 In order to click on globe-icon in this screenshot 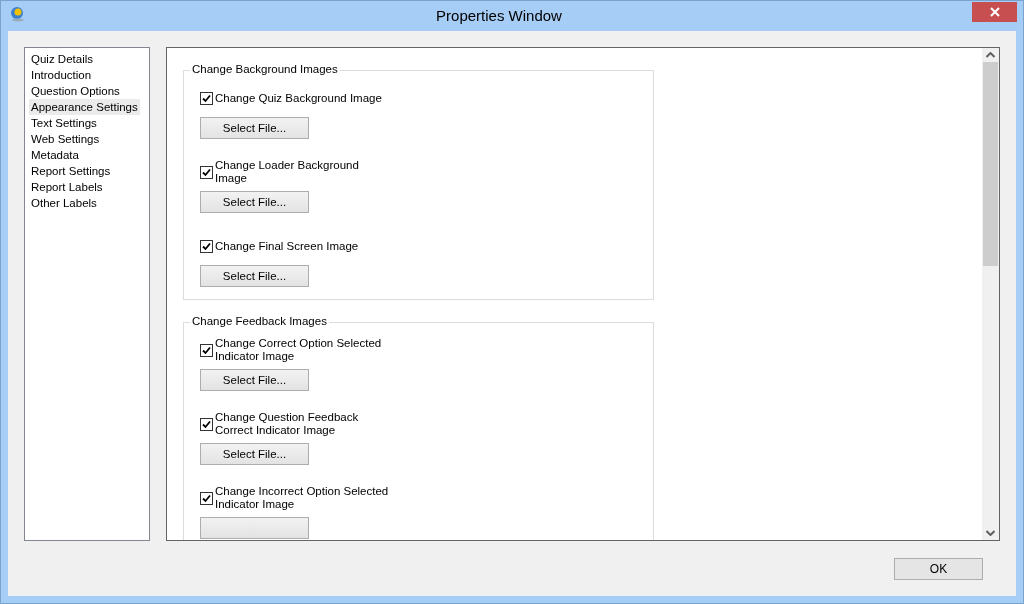, I will do `click(18, 14)`.